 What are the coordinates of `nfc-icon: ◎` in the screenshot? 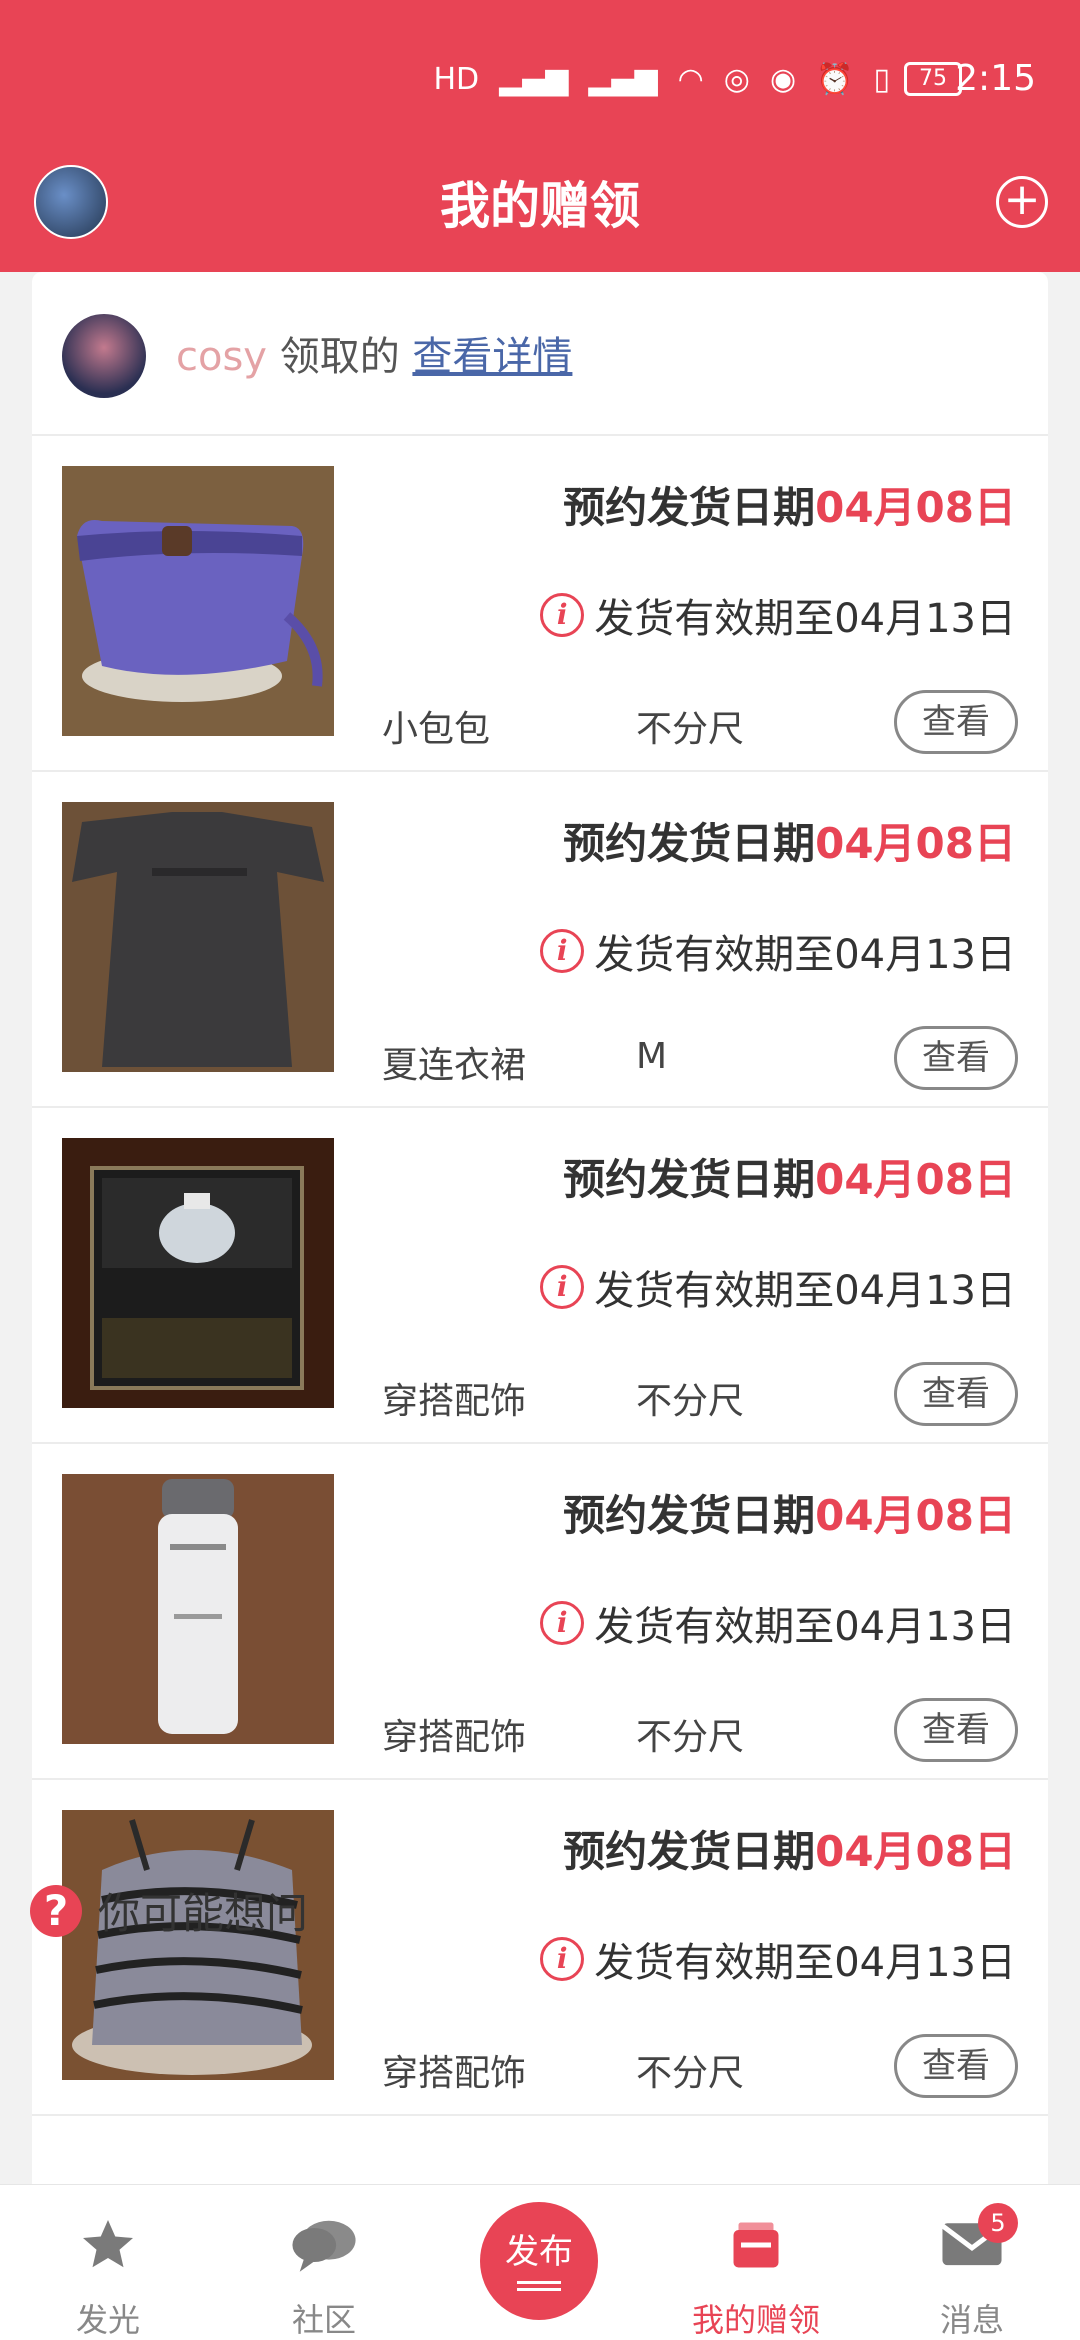 It's located at (736, 79).